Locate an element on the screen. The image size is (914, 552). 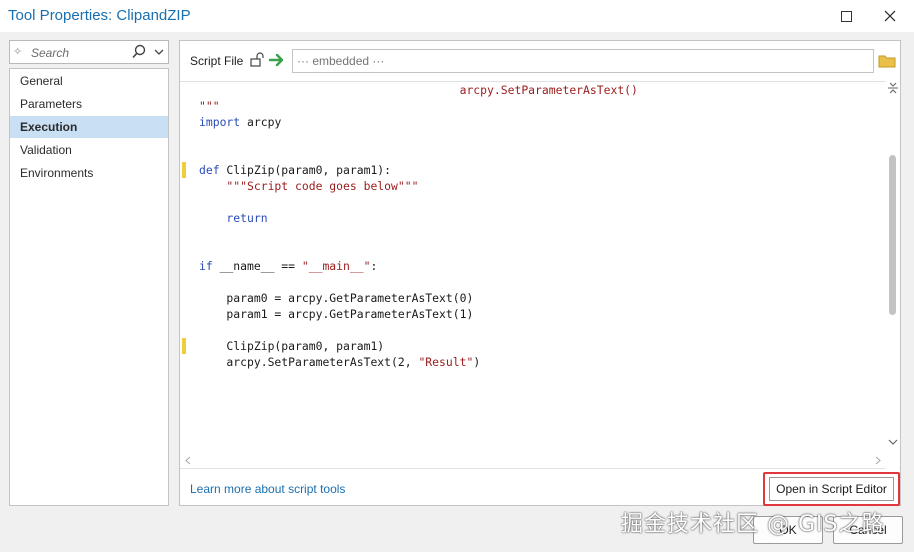
code-token: import is located at coordinates (220, 122).